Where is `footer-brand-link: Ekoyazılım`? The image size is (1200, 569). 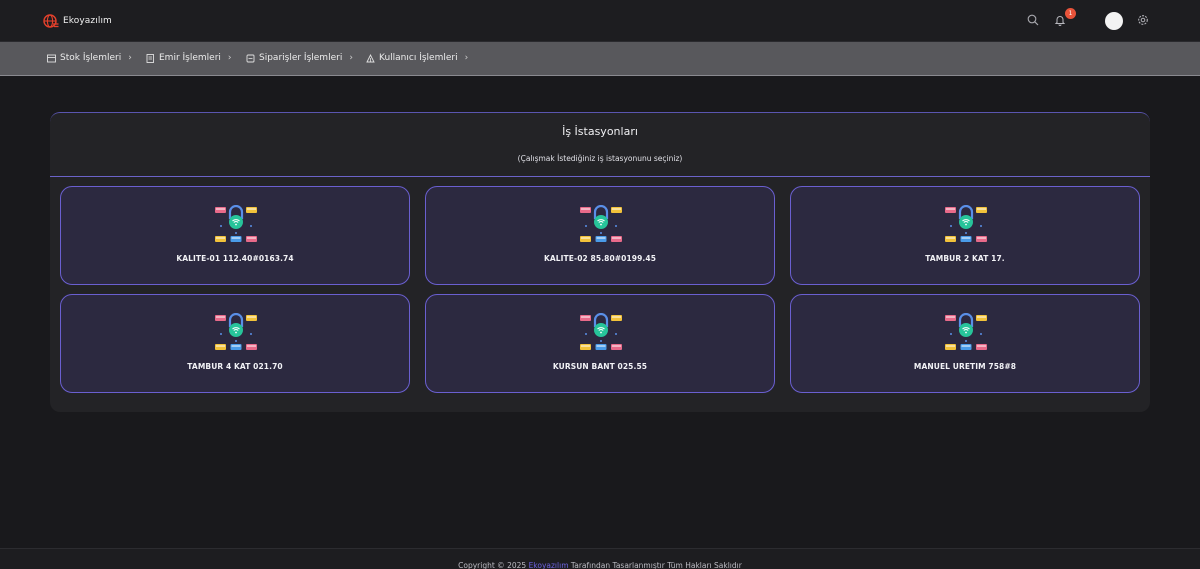 footer-brand-link: Ekoyazılım is located at coordinates (549, 565).